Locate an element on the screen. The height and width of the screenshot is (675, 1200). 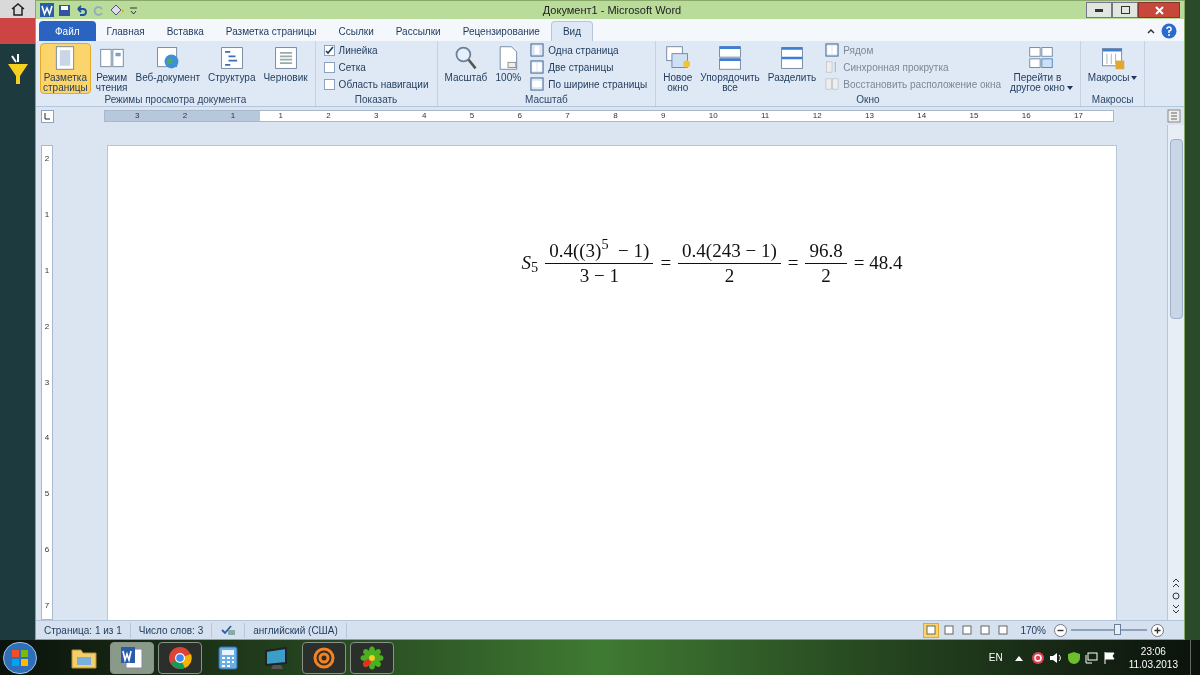
checkbox-option: Сетка is located at coordinates (376, 67).